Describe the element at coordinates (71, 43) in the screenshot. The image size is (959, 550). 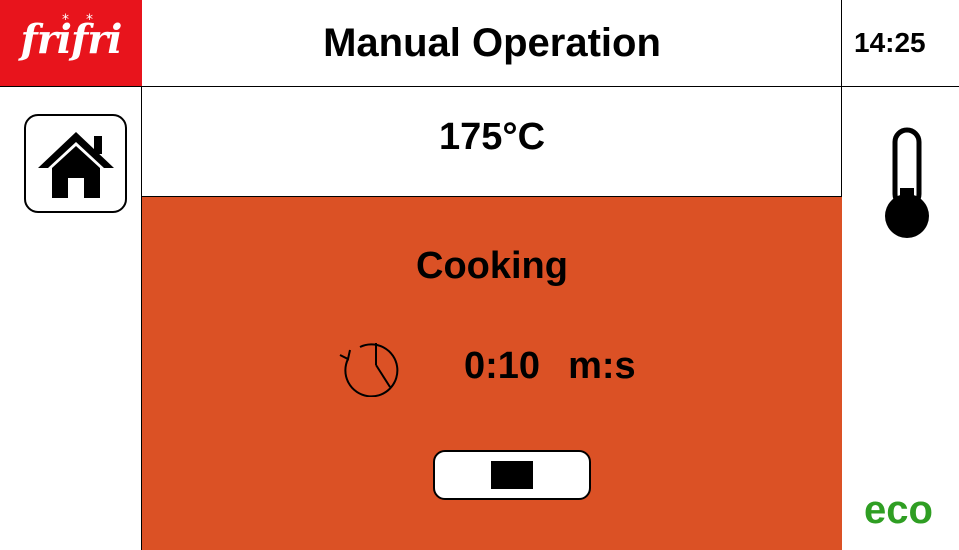
I see `brand-logo: frifri * *` at that location.